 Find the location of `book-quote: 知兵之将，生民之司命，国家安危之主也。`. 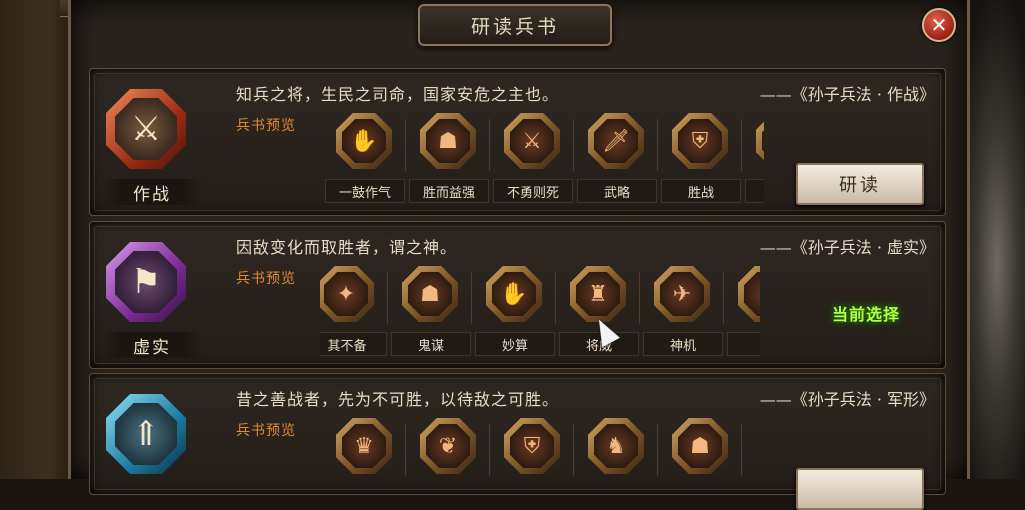

book-quote: 知兵之将，生民之司命，国家安危之主也。 is located at coordinates (398, 94).